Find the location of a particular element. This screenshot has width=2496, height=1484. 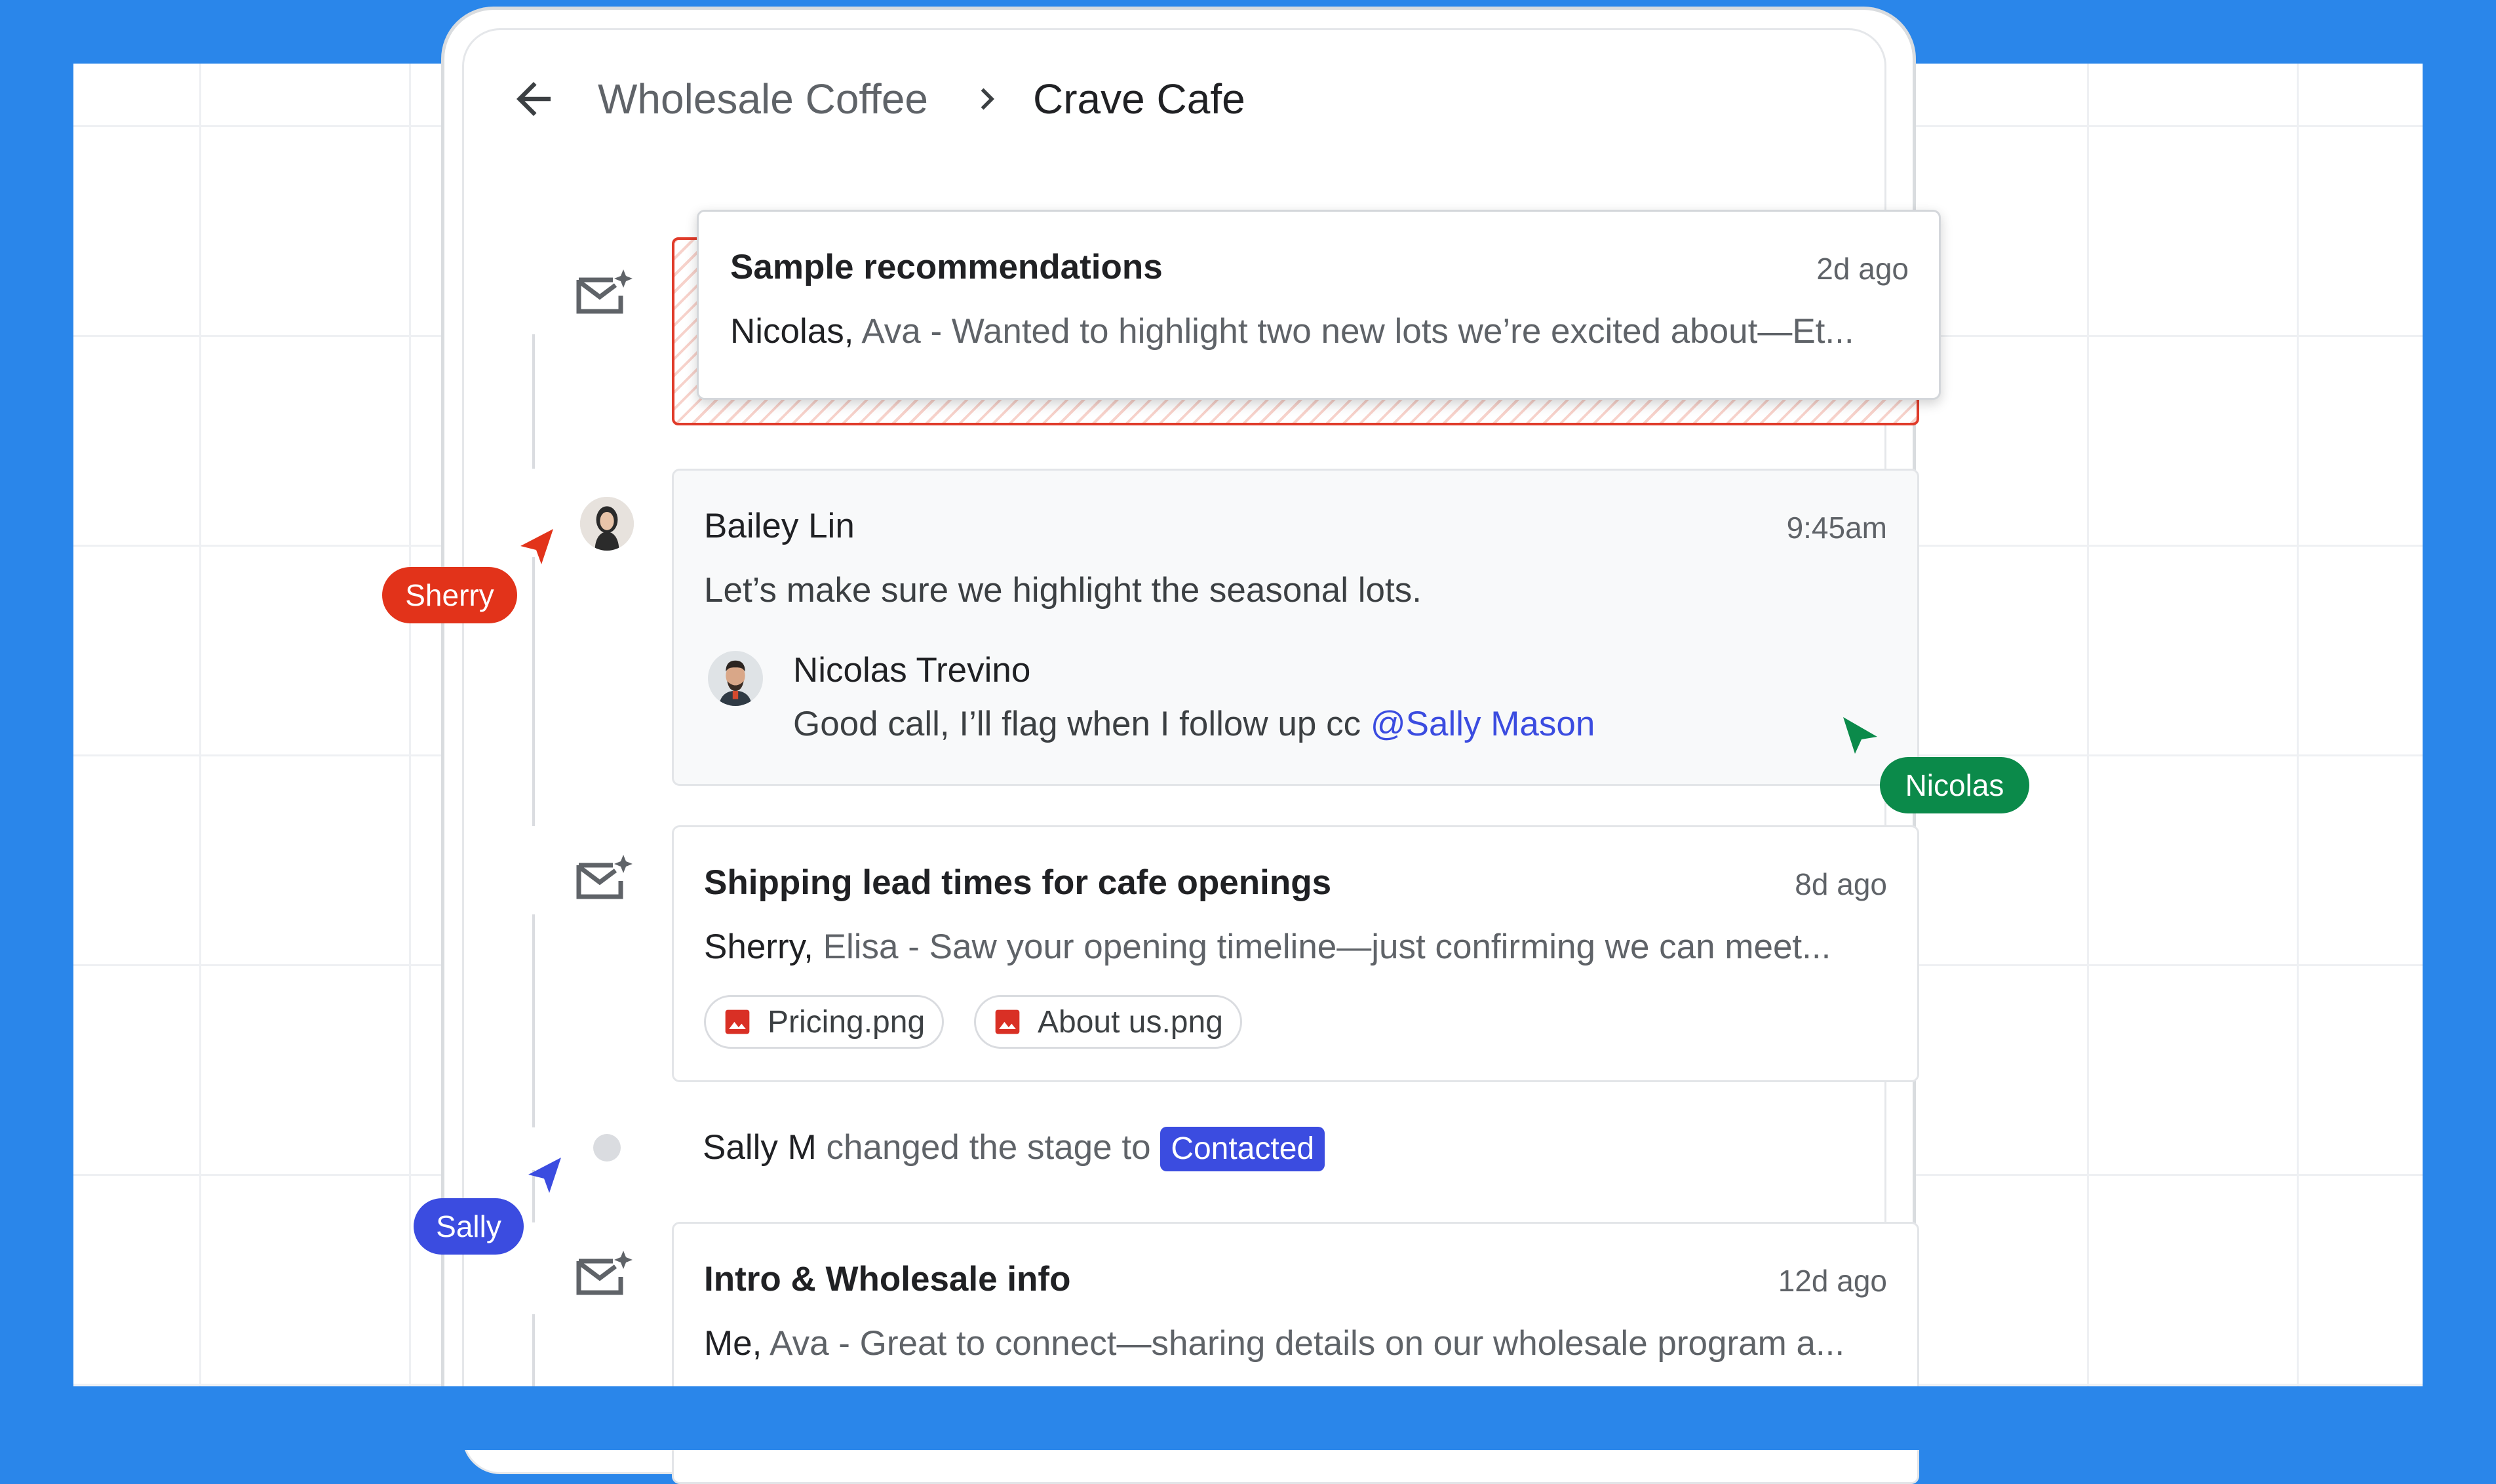

email-time: 2d ago is located at coordinates (1862, 269).